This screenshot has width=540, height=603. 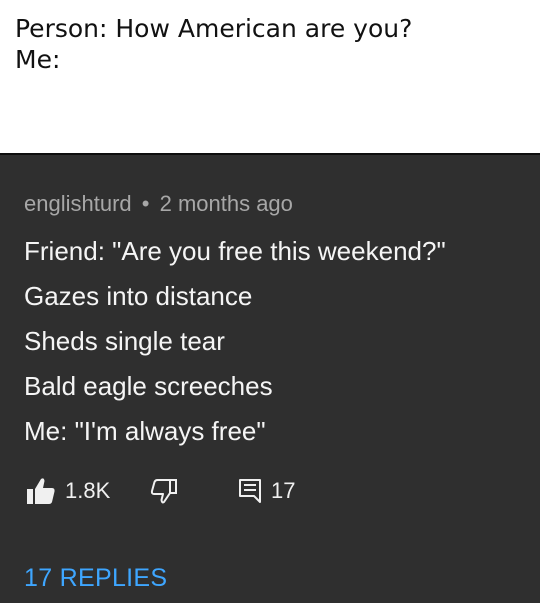 I want to click on dislike-button, so click(x=164, y=491).